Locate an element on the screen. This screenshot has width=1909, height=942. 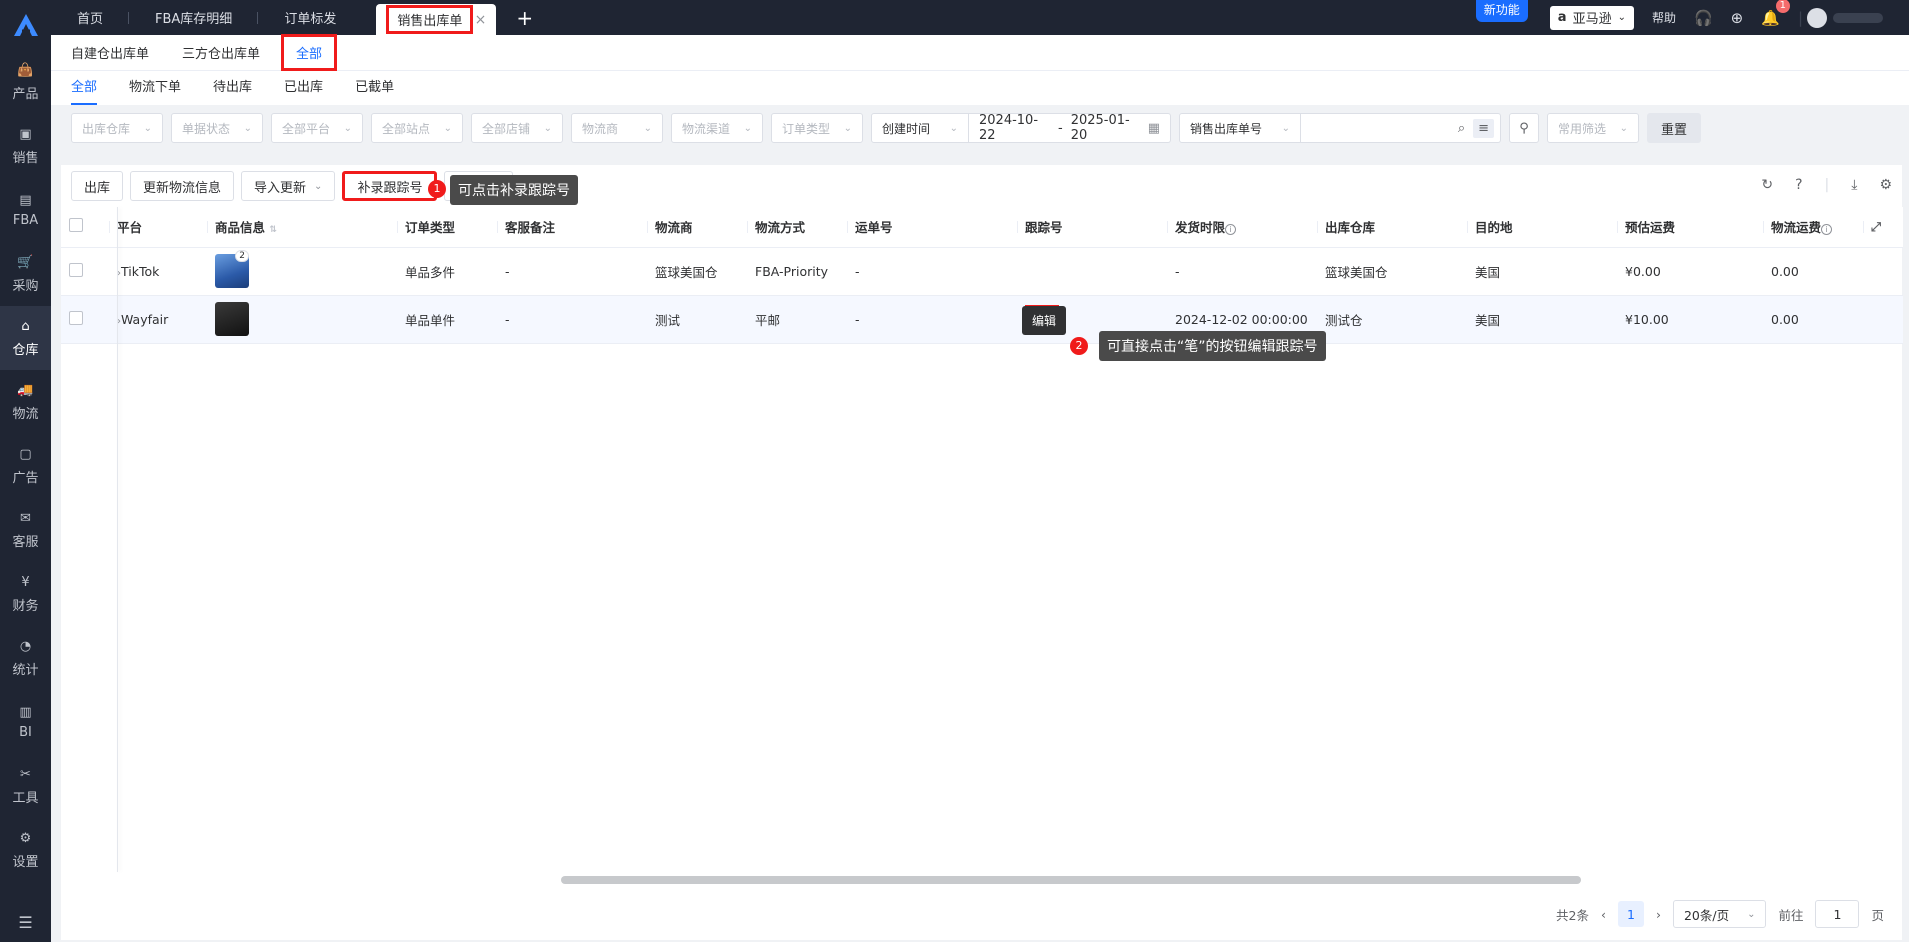
est-fee-cell: ¥10.00 is located at coordinates (1690, 319).